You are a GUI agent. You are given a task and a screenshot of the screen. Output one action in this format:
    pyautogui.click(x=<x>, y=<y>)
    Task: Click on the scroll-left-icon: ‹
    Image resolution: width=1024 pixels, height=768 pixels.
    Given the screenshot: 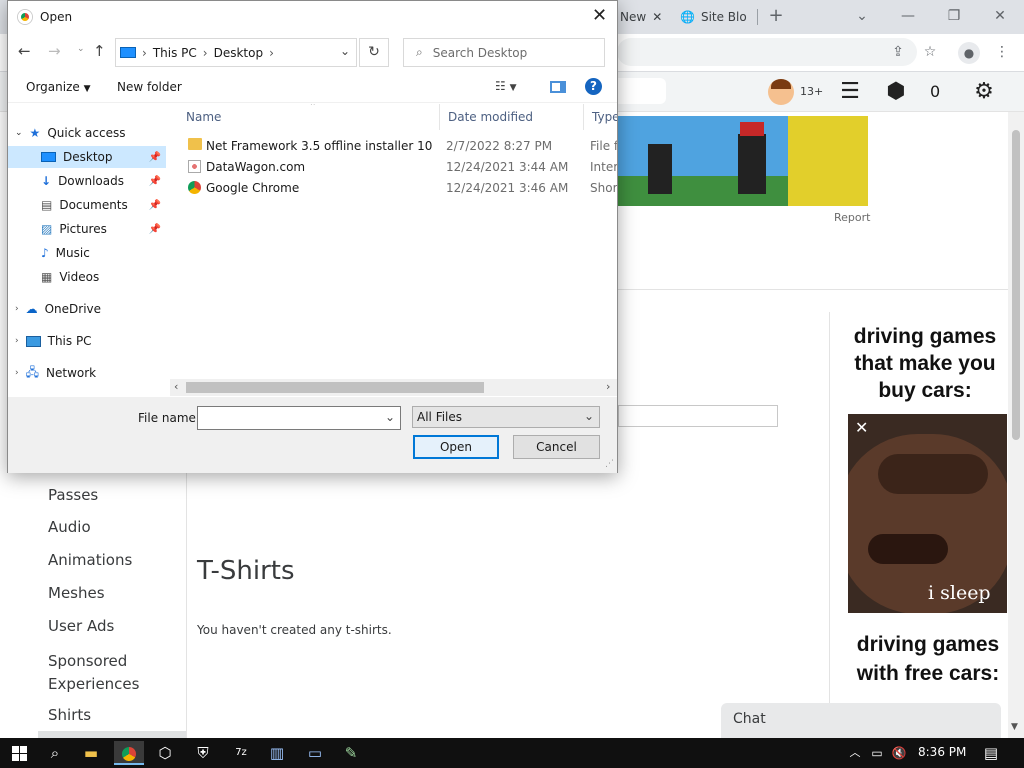 What is the action you would take?
    pyautogui.click(x=176, y=386)
    